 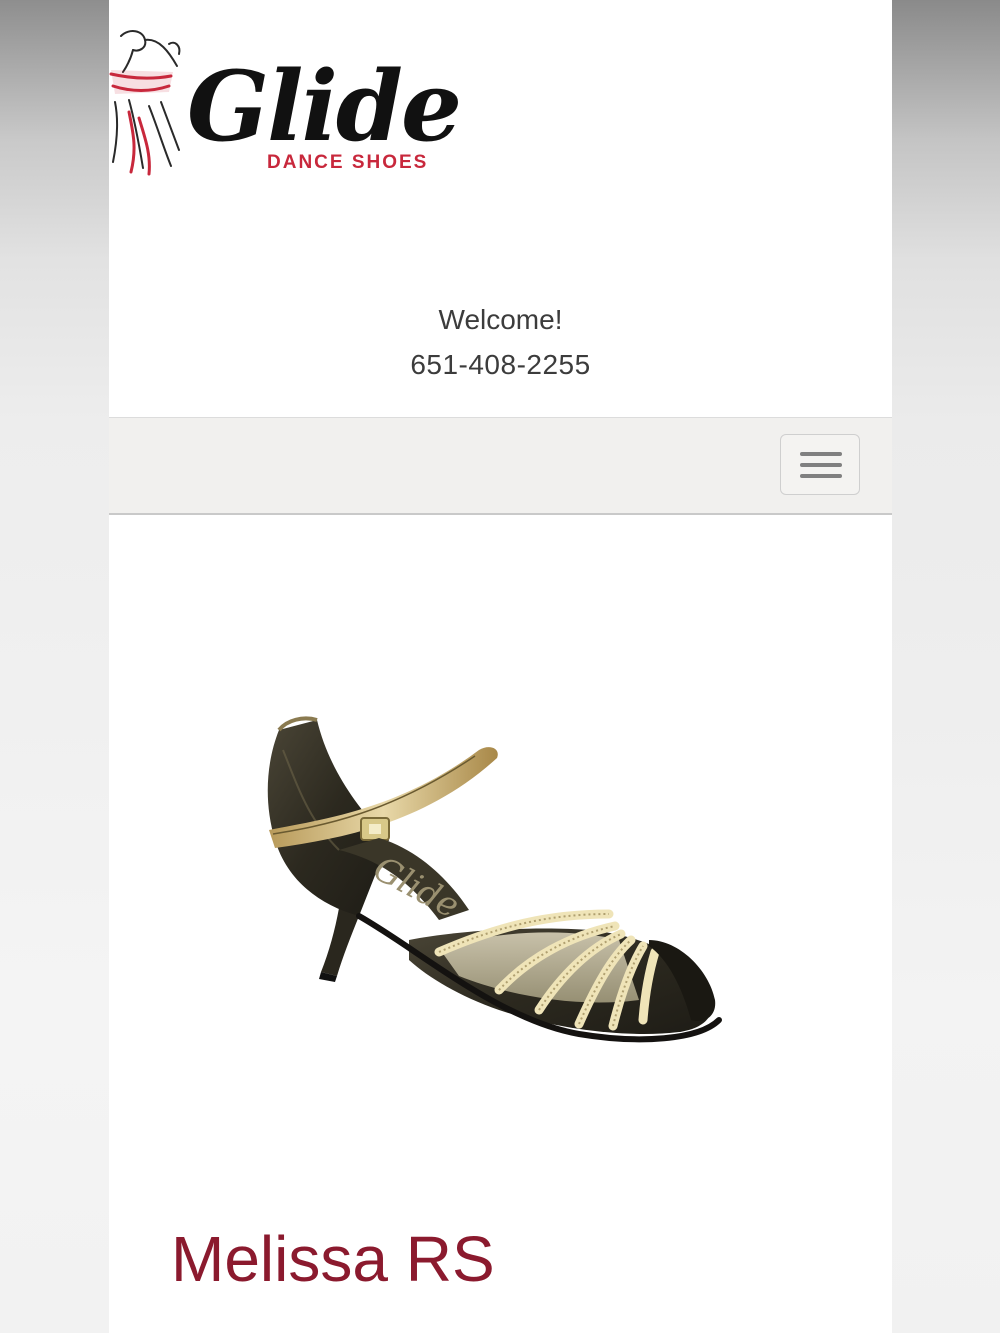 What do you see at coordinates (946, 666) in the screenshot?
I see `right-blur-backdrop` at bounding box center [946, 666].